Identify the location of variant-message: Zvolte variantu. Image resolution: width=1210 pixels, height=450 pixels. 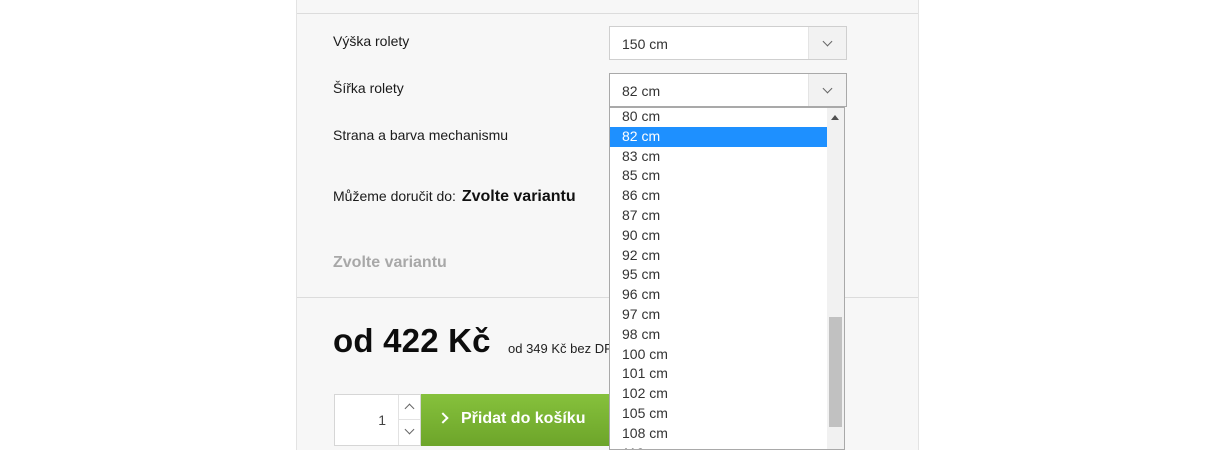
(390, 262).